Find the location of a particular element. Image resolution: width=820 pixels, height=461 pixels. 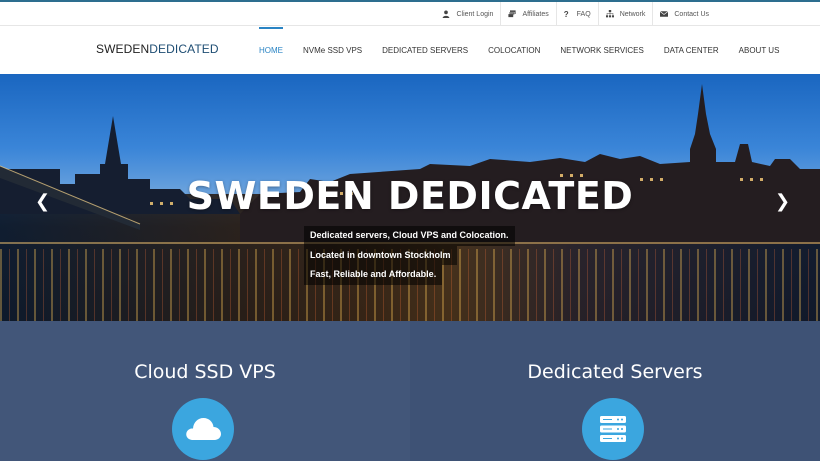

nav-colocation: COLOCATION is located at coordinates (514, 50).